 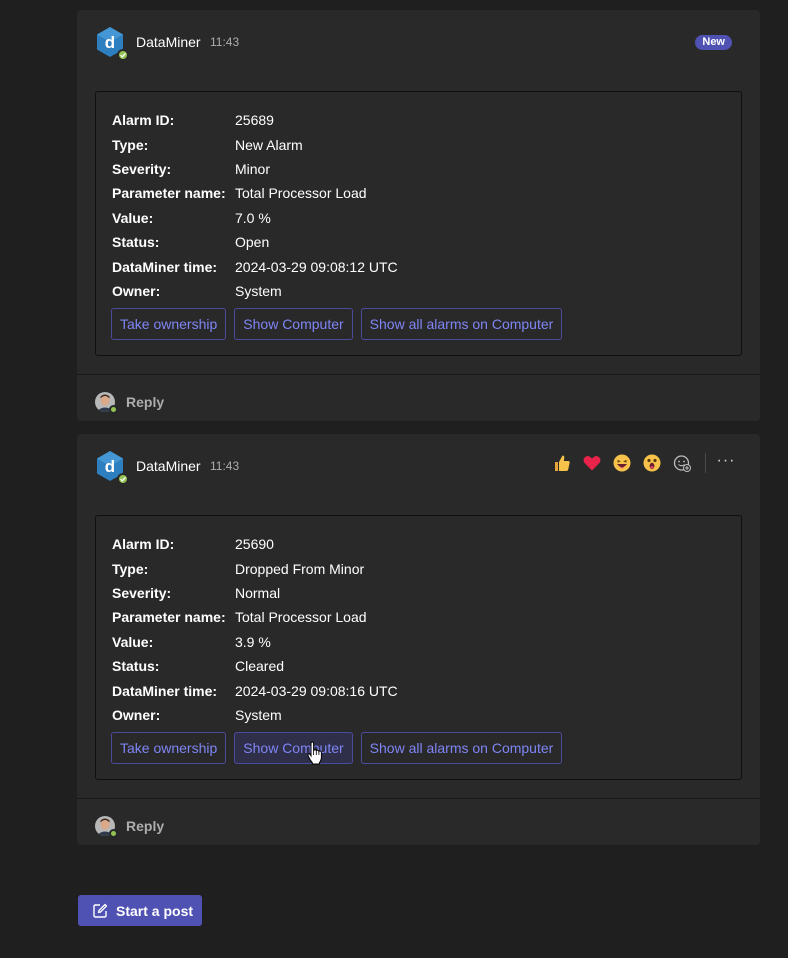 What do you see at coordinates (316, 690) in the screenshot?
I see `fact-value: 2024-03-29 09:08:16 UTC` at bounding box center [316, 690].